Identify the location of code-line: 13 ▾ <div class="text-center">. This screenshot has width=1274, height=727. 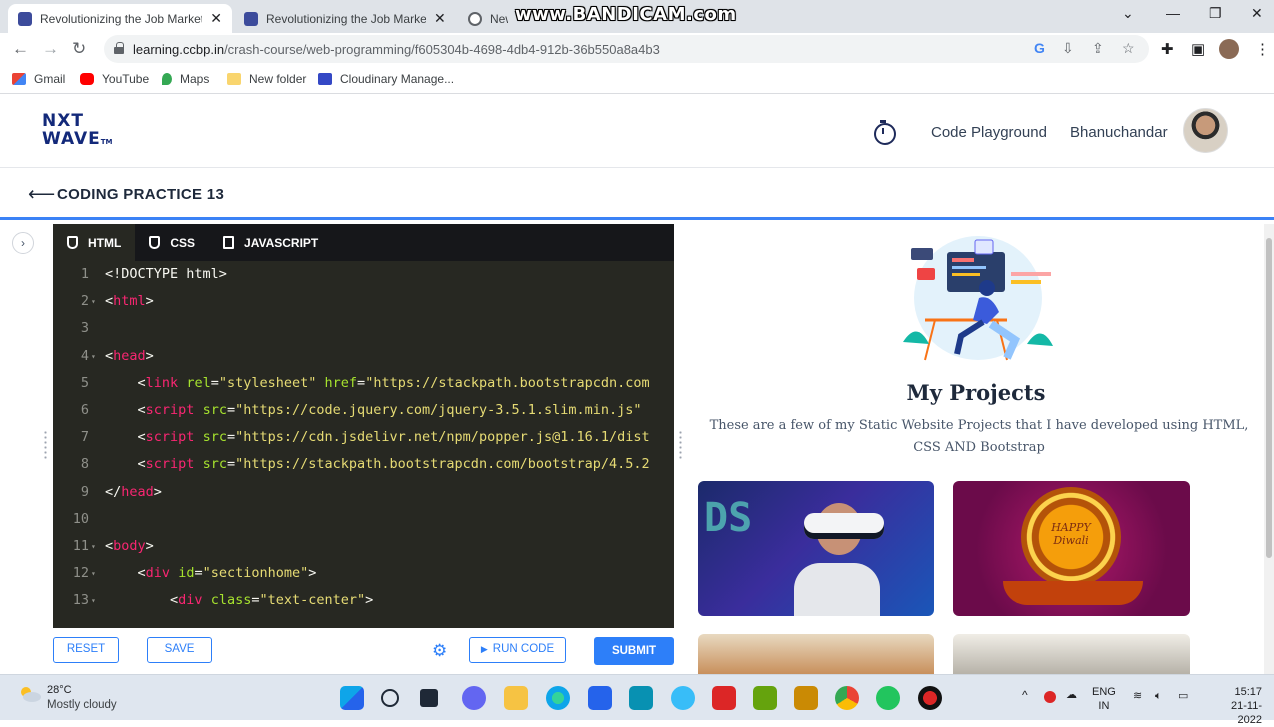
(363, 600).